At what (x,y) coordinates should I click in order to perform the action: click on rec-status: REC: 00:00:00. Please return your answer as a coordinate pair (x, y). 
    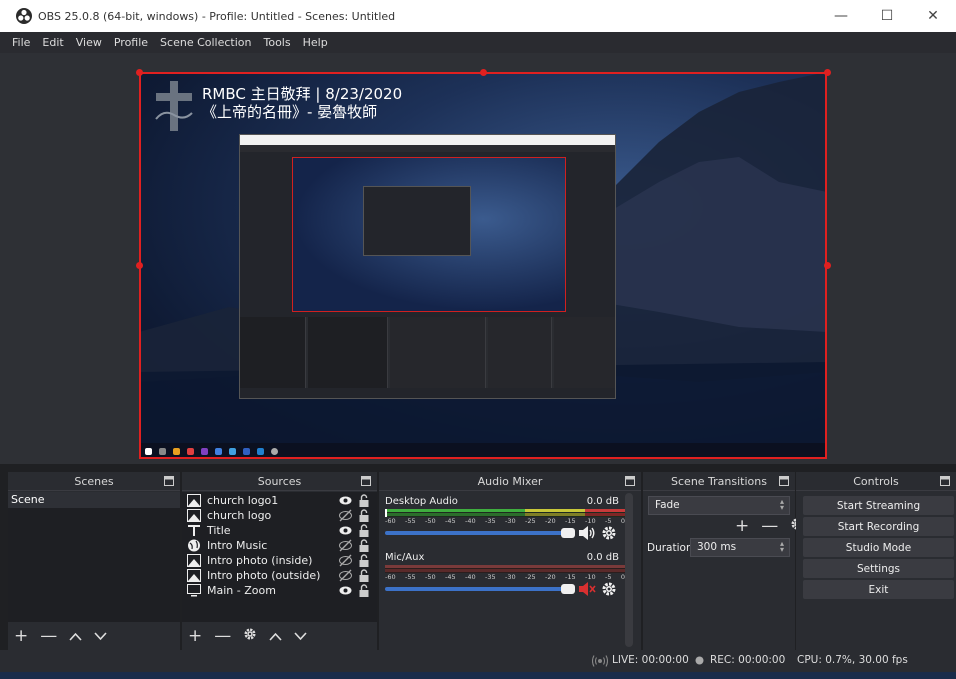
    Looking at the image, I should click on (748, 660).